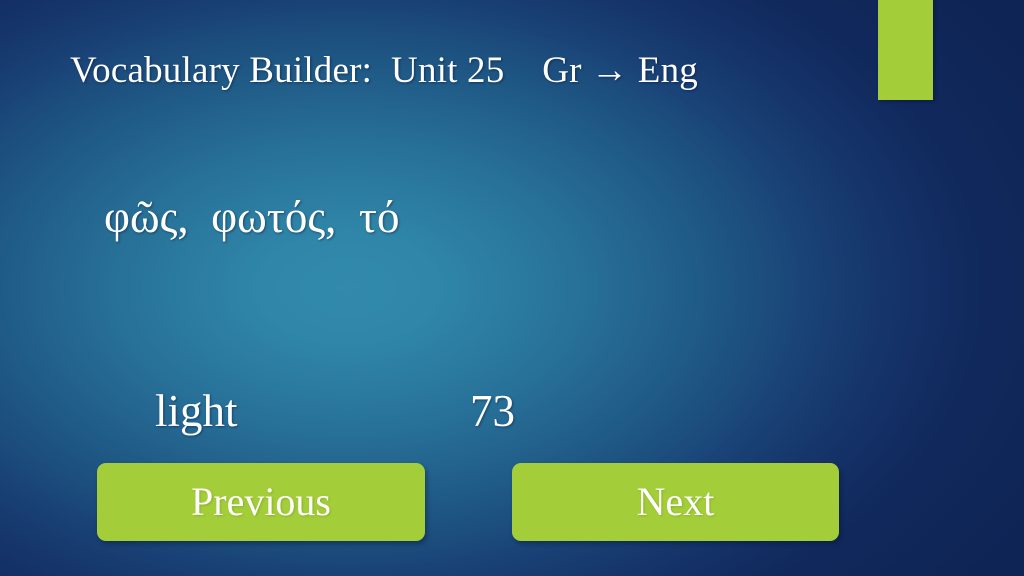 The width and height of the screenshot is (1024, 576). Describe the element at coordinates (196, 411) in the screenshot. I see `vocabulary-gloss: light` at that location.